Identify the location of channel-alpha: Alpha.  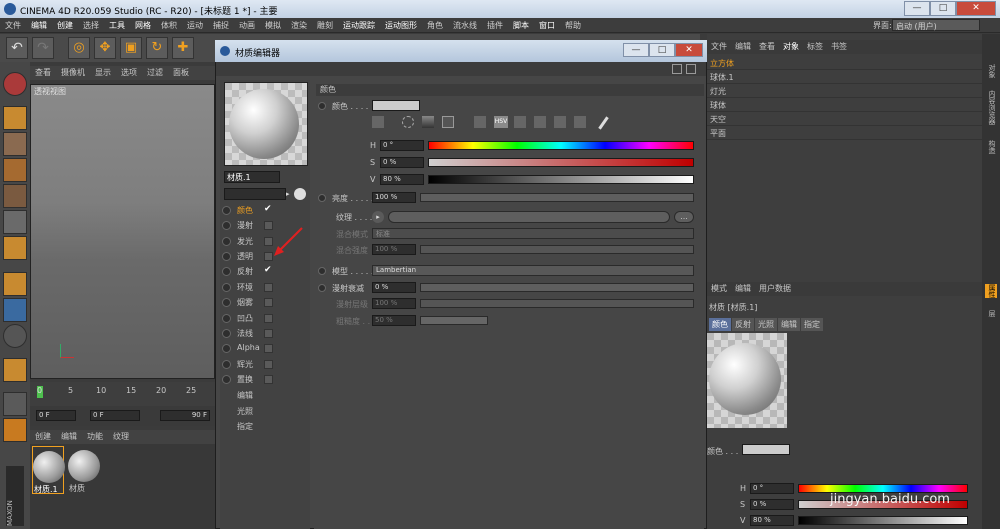
(266, 348).